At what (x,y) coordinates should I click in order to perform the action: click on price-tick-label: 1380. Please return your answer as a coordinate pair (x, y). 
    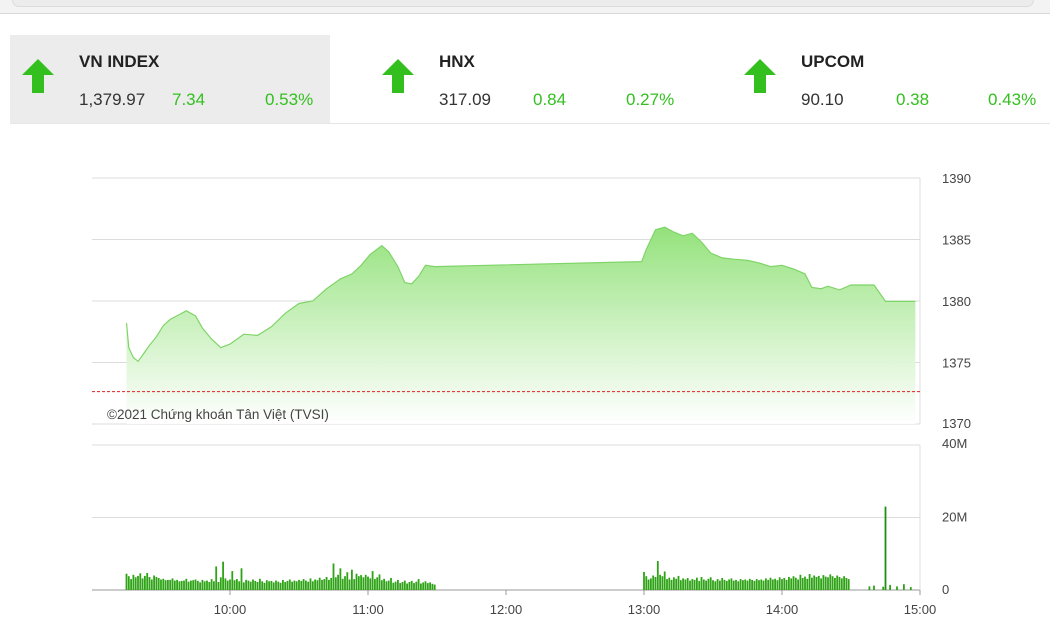
    Looking at the image, I should click on (956, 301).